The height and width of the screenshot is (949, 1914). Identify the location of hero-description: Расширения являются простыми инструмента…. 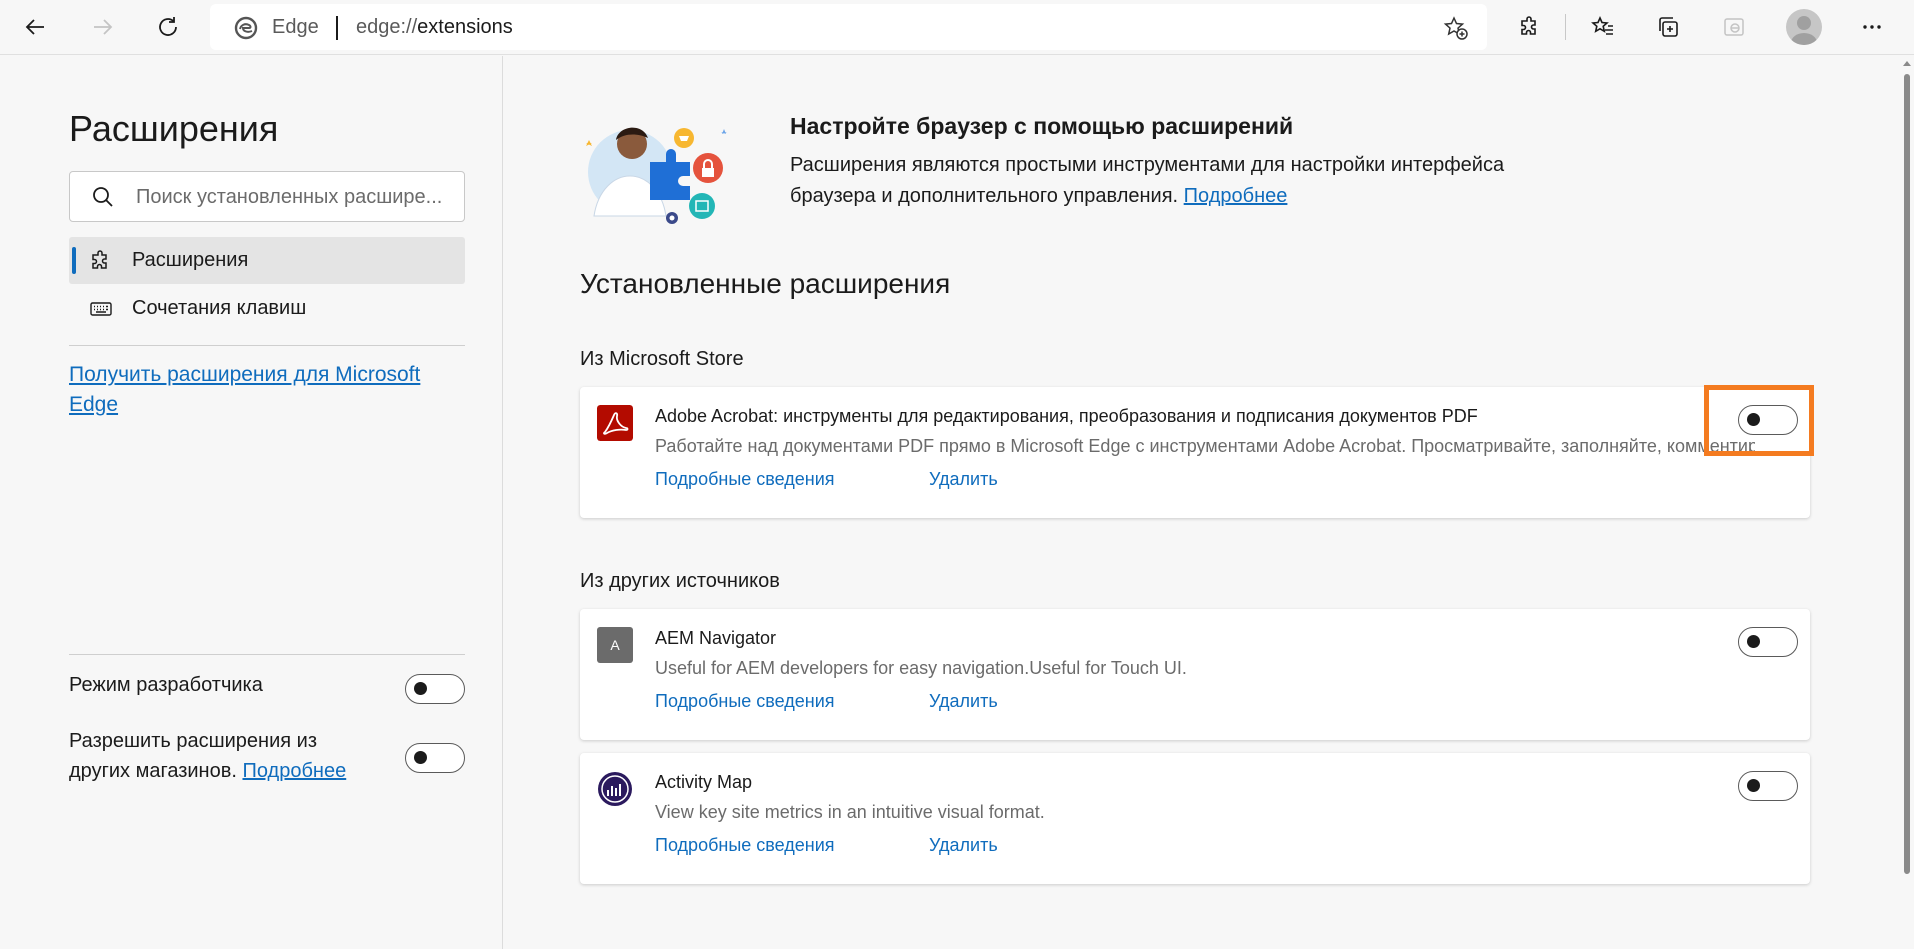
(1170, 181).